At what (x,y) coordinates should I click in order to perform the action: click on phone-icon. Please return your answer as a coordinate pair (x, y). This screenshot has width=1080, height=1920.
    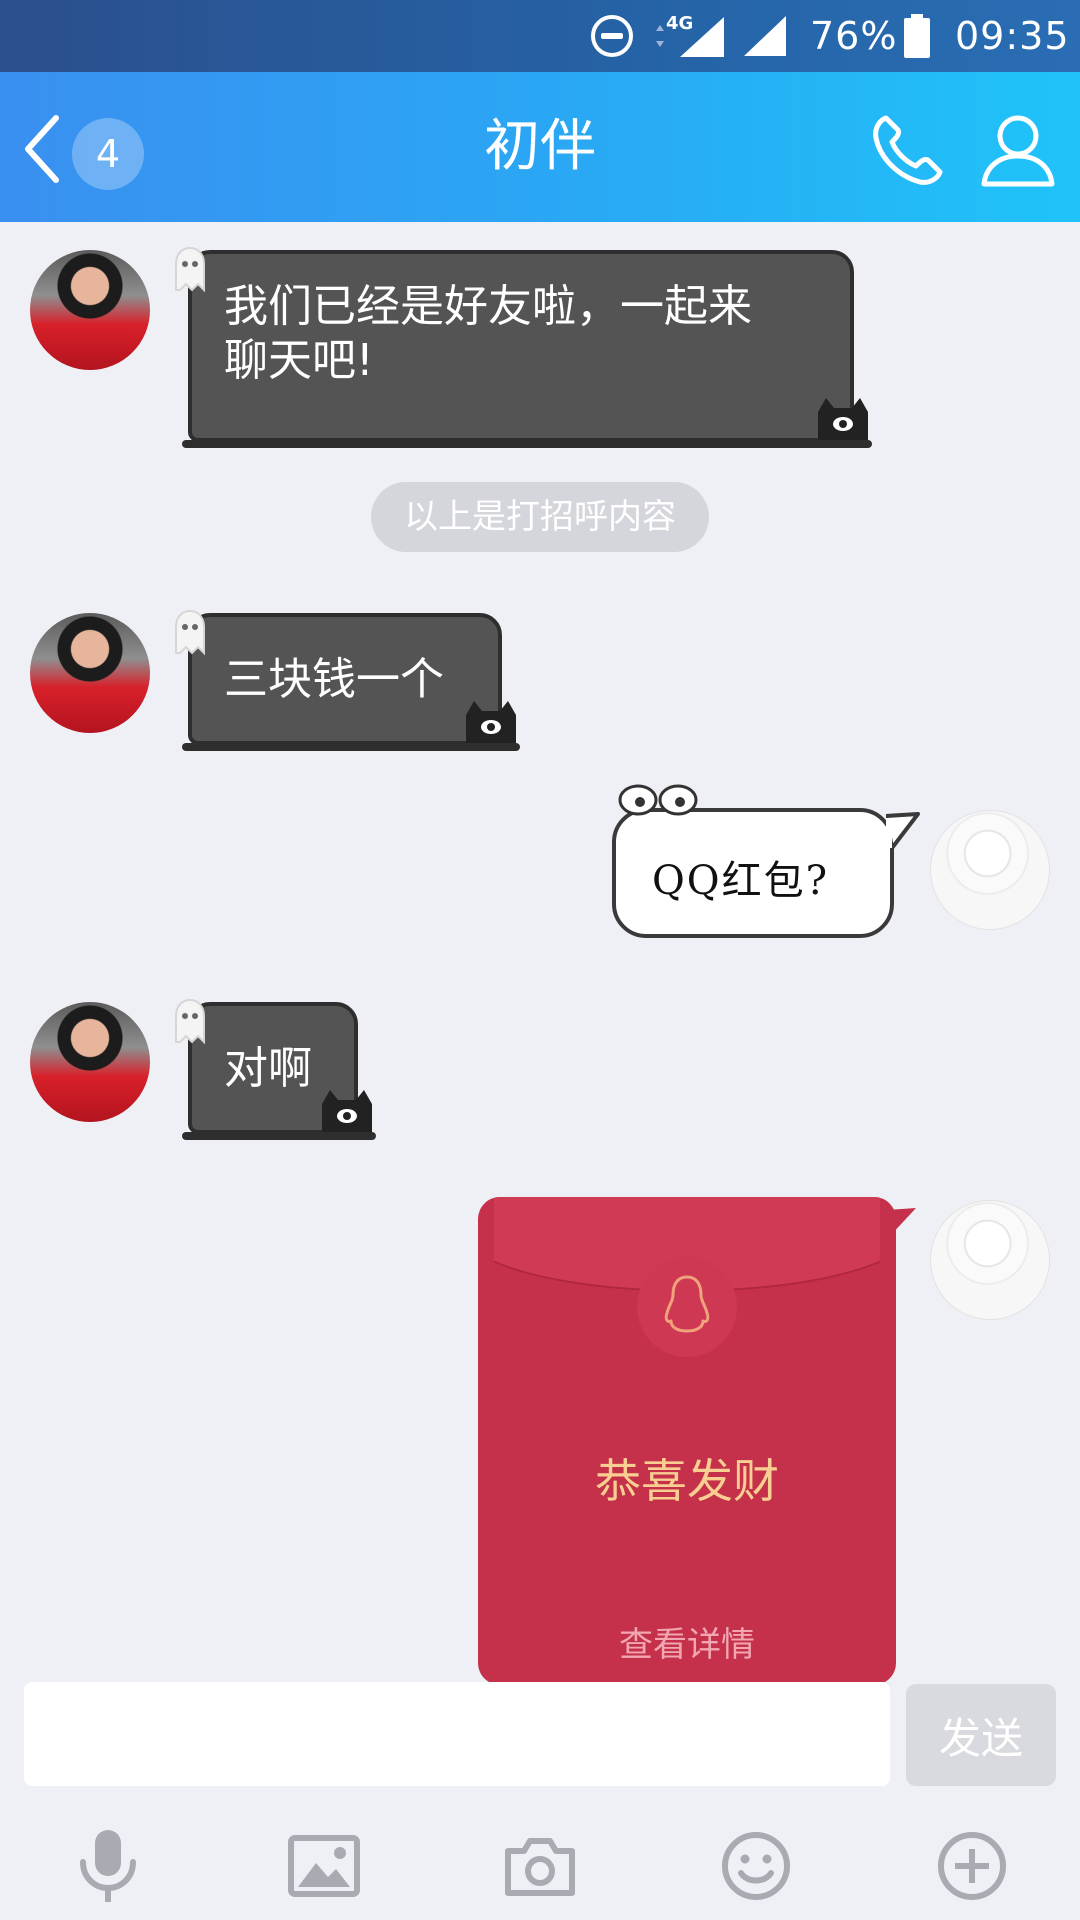
    Looking at the image, I should click on (908, 150).